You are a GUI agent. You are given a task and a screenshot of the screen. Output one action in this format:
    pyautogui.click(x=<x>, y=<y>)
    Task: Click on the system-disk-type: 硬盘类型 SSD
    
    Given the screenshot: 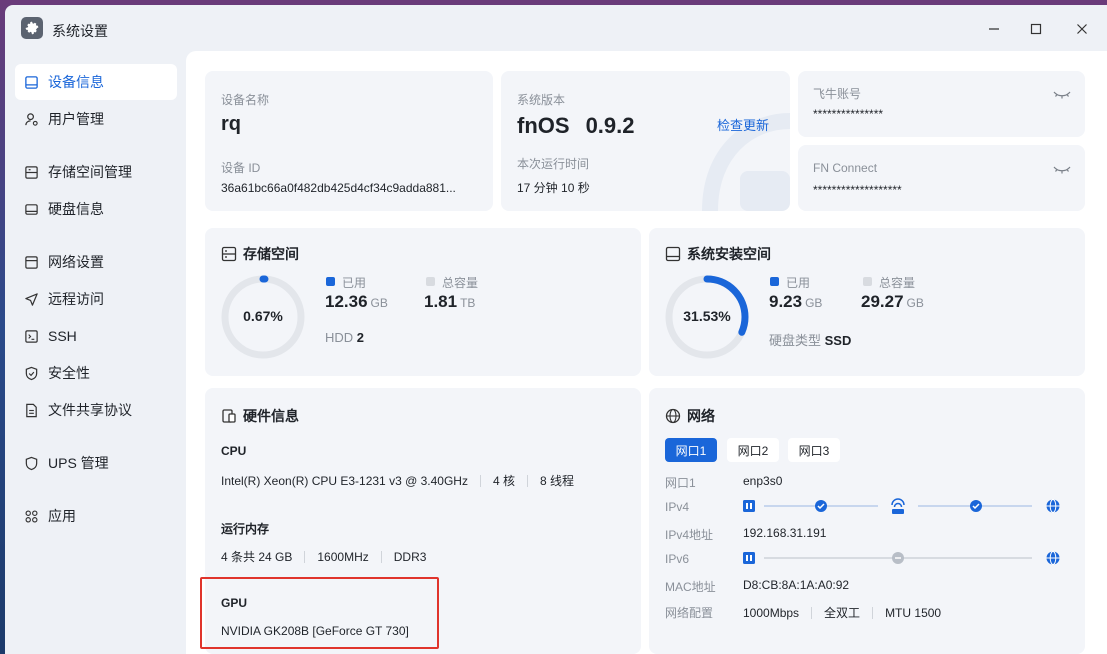 What is the action you would take?
    pyautogui.click(x=810, y=340)
    